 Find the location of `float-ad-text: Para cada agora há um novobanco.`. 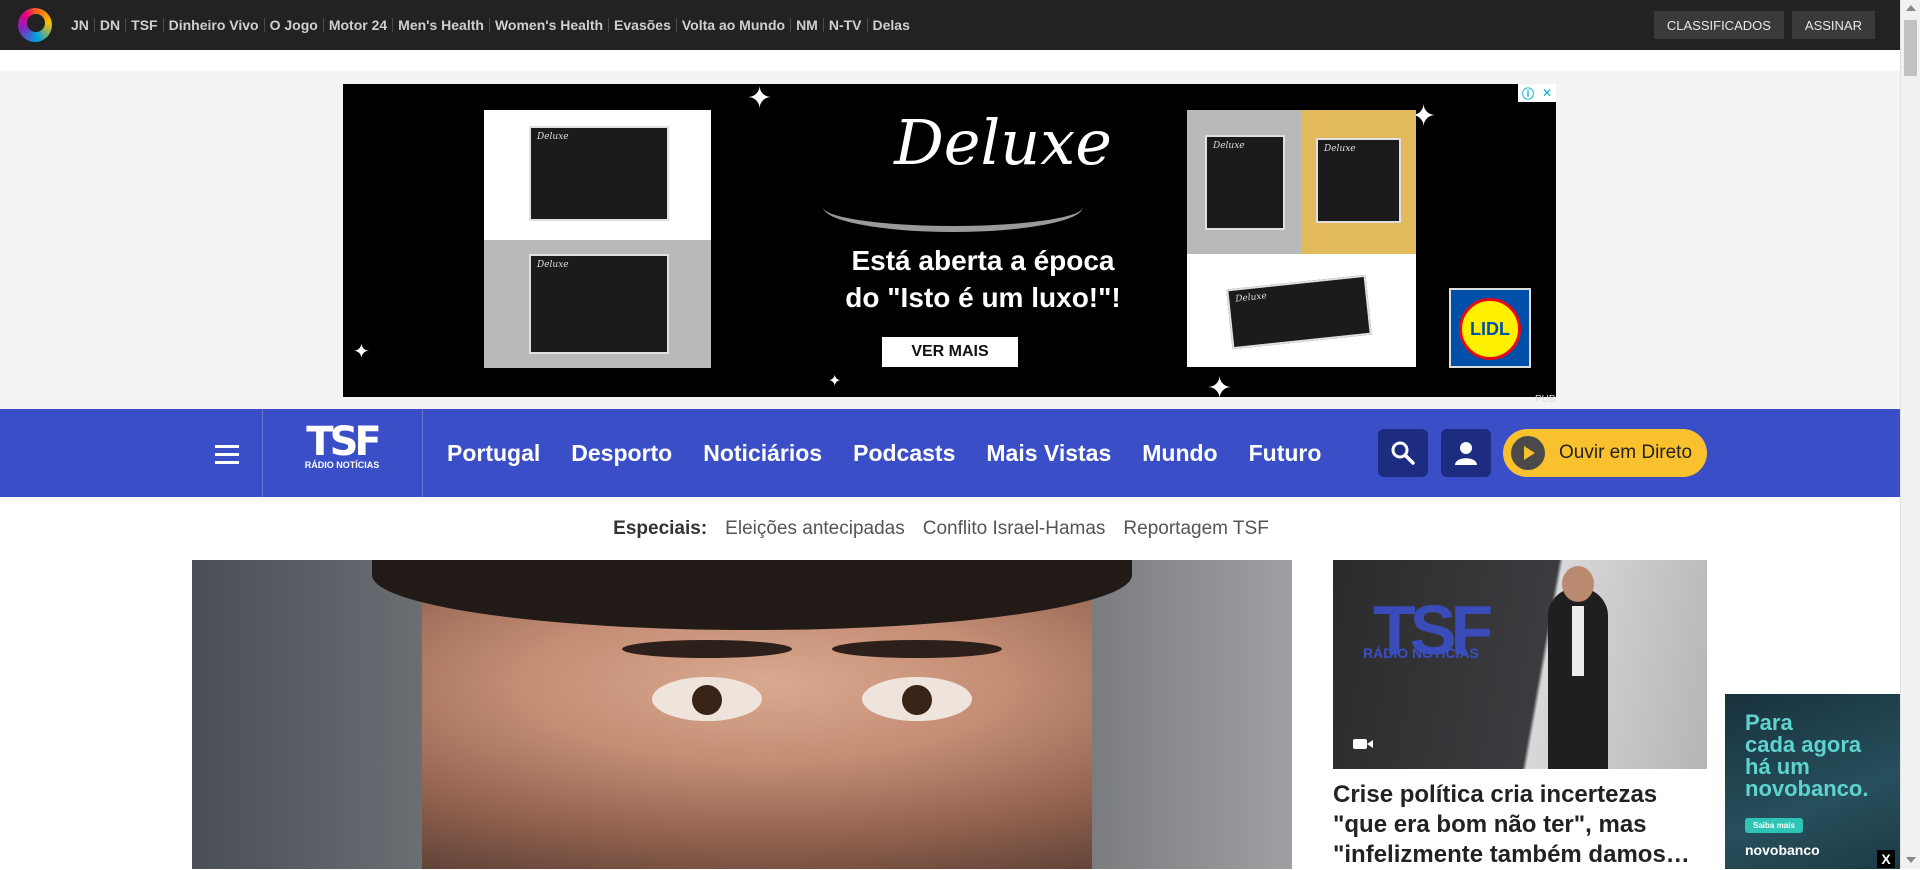

float-ad-text: Para cada agora há um novobanco. is located at coordinates (1806, 756).